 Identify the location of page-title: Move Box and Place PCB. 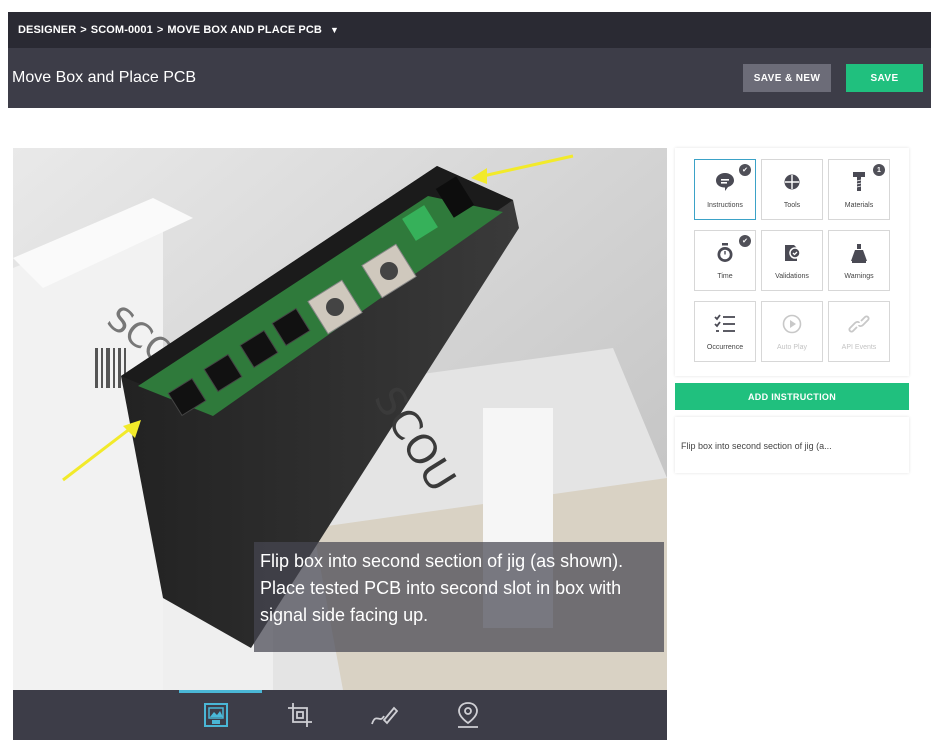
(104, 77).